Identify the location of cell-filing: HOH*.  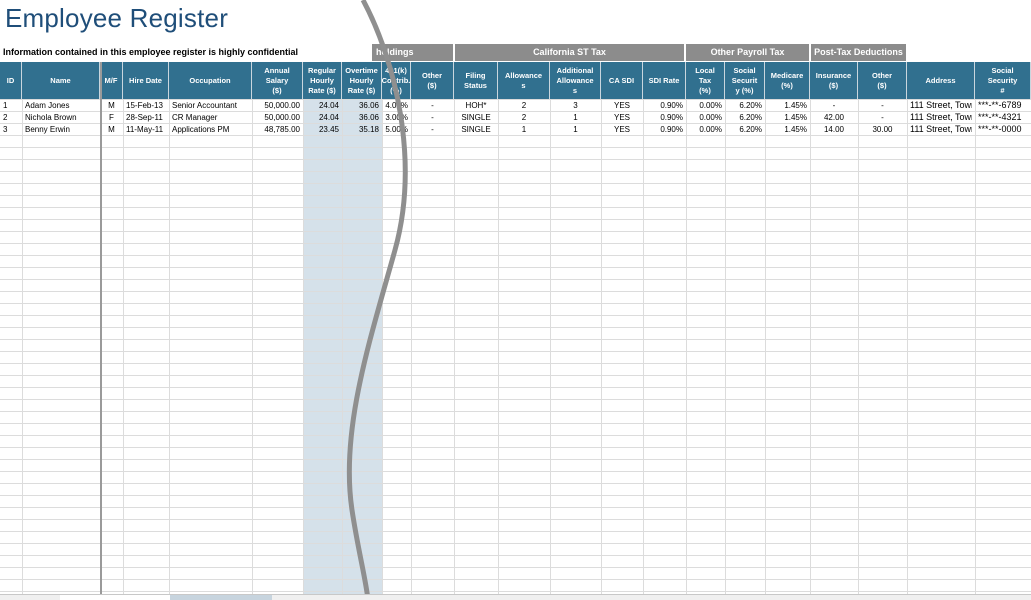
(476, 105).